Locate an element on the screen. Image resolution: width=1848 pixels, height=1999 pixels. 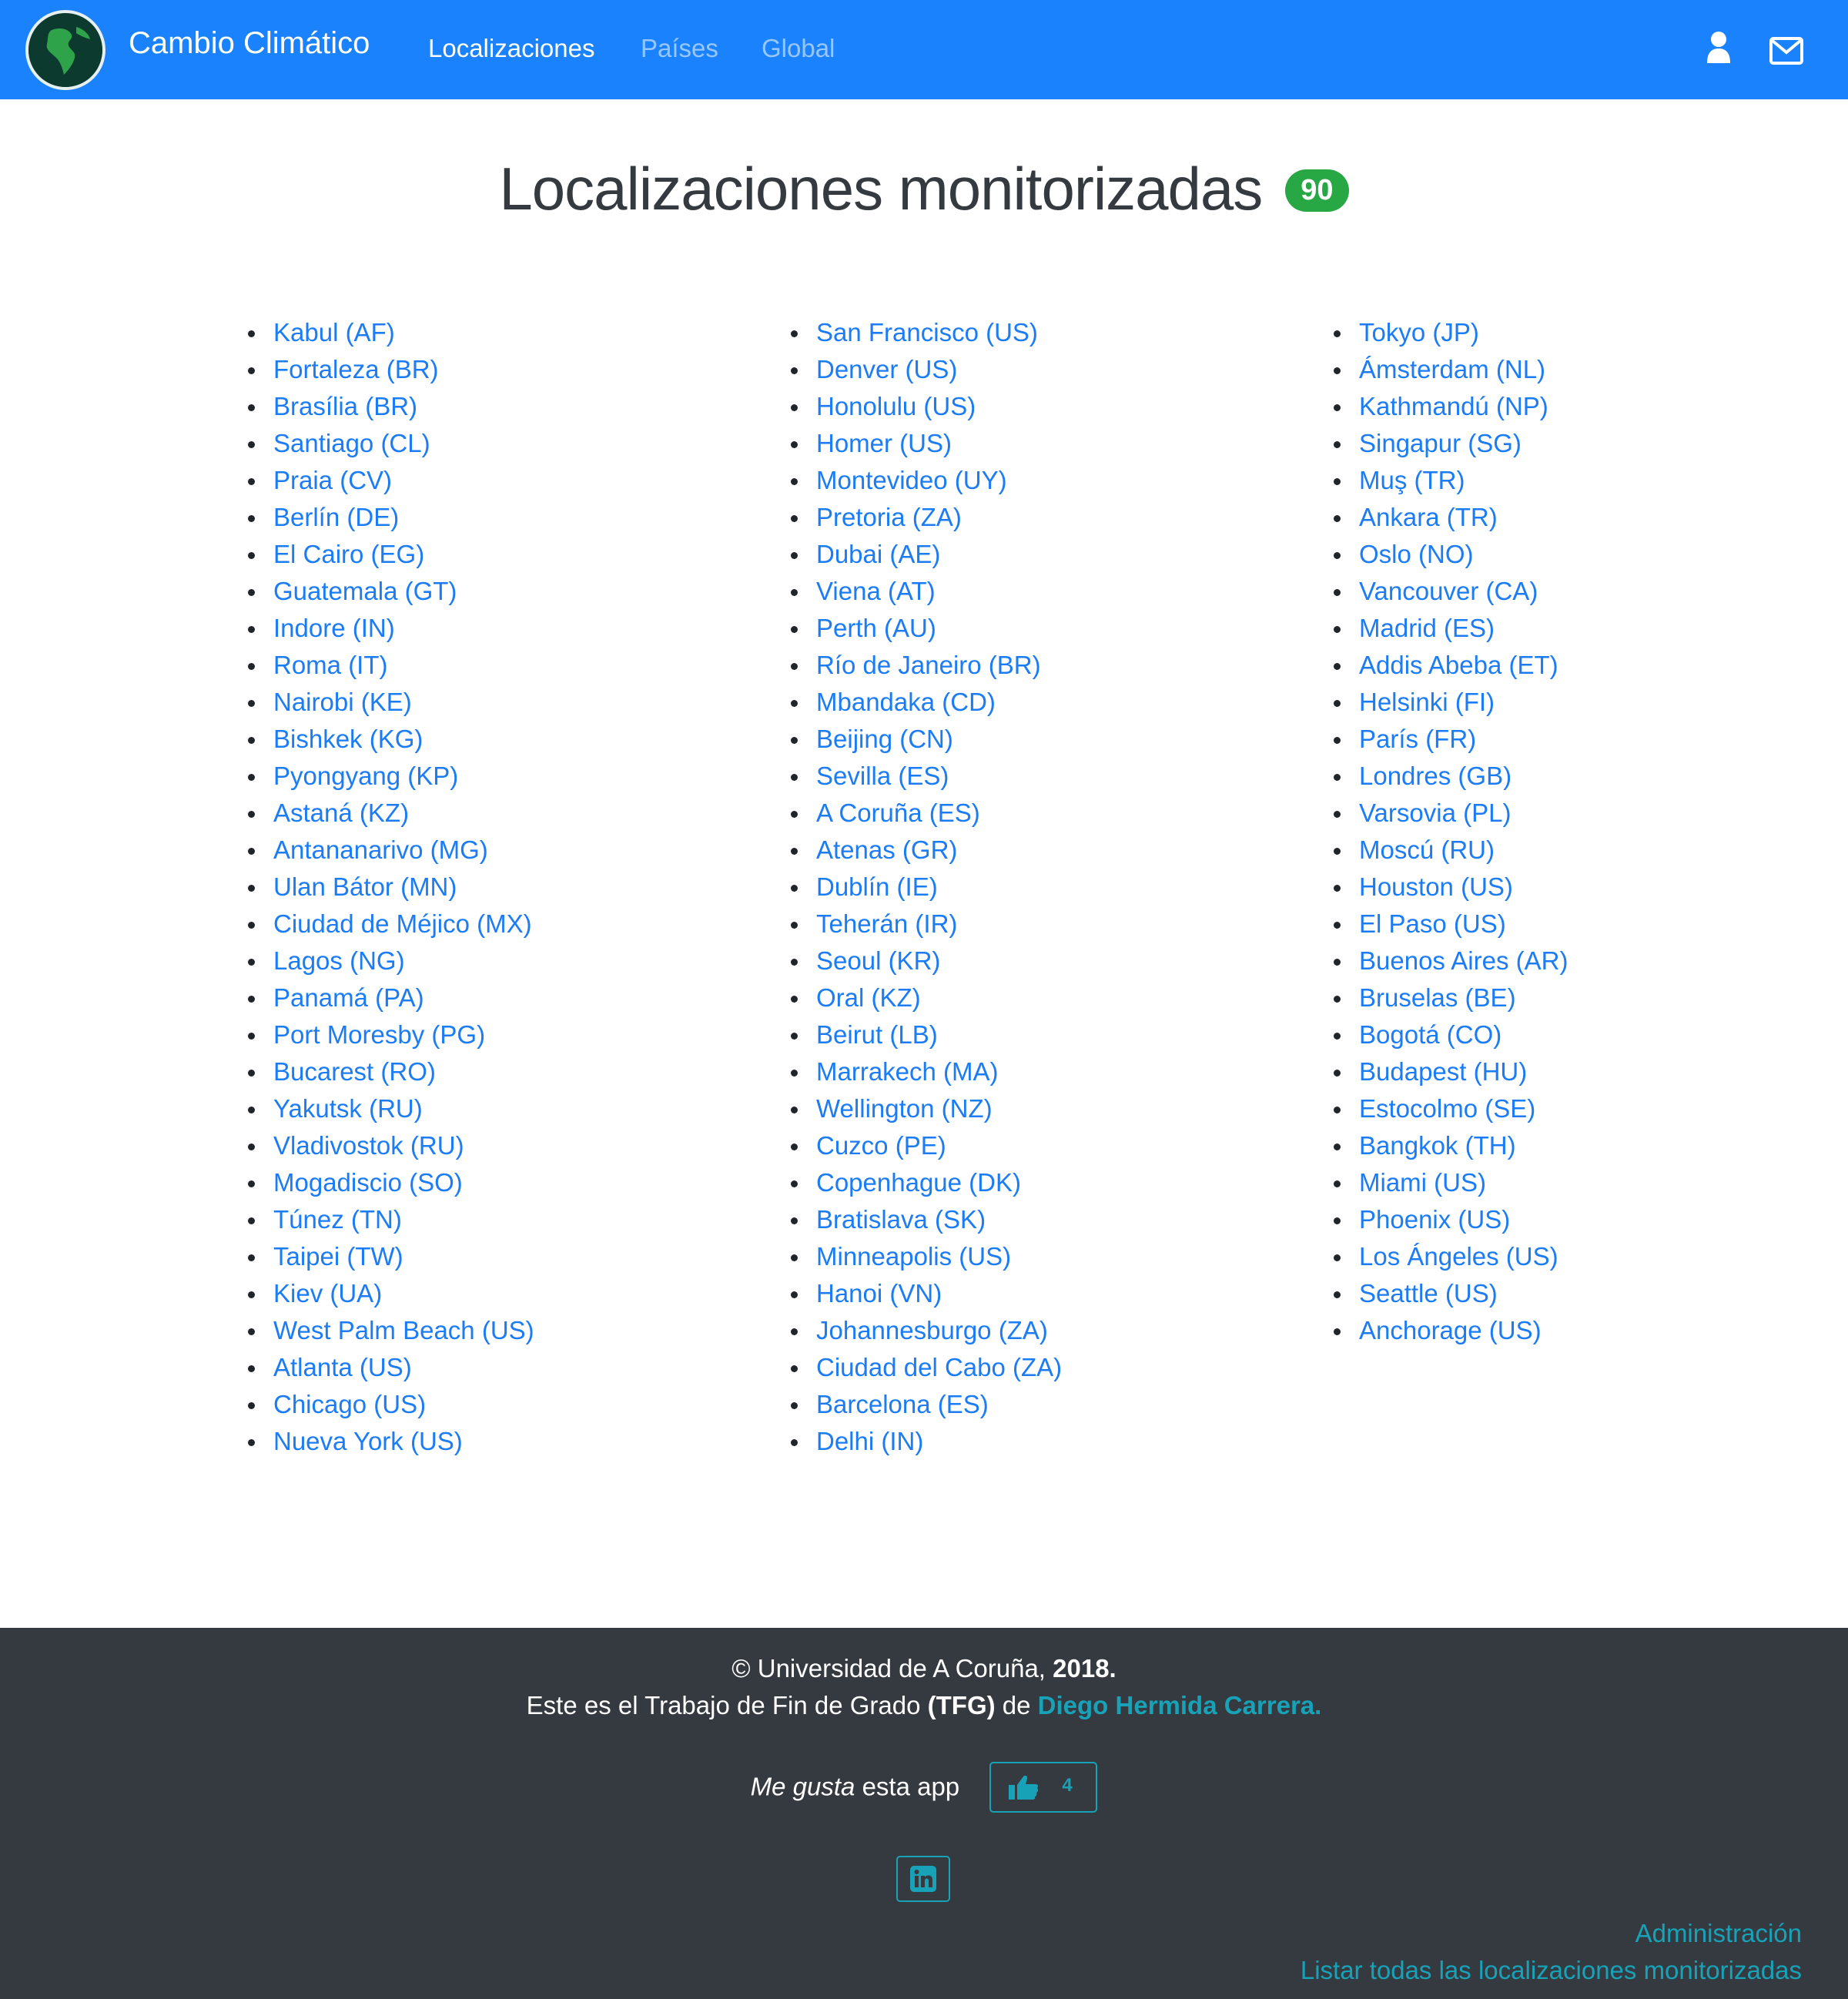
like-button: 4 is located at coordinates (1043, 1787).